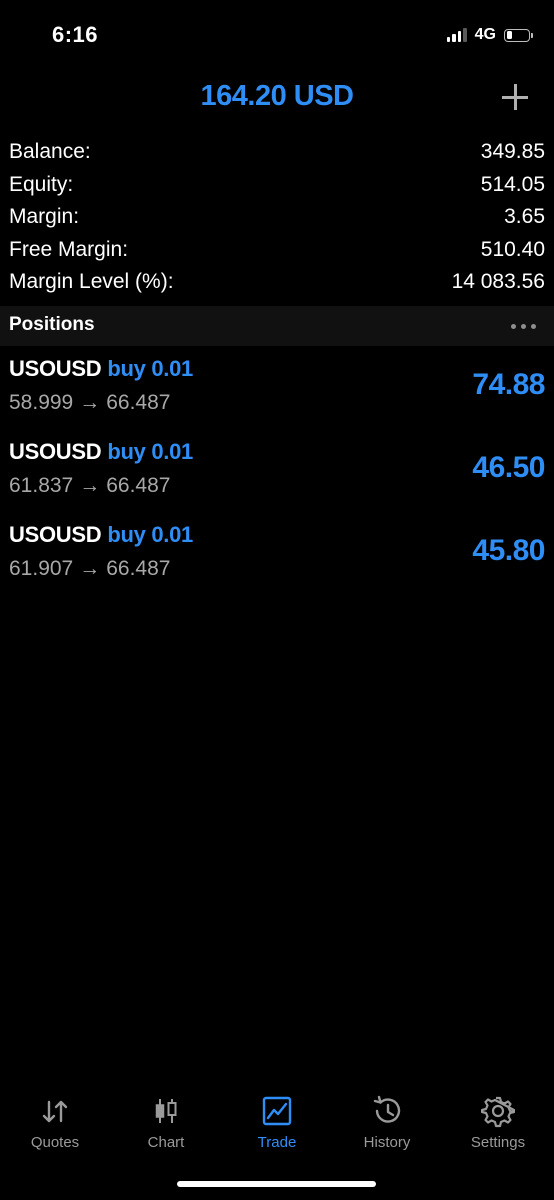 The height and width of the screenshot is (1200, 554). What do you see at coordinates (41, 568) in the screenshot?
I see `position-open-price: 61.907` at bounding box center [41, 568].